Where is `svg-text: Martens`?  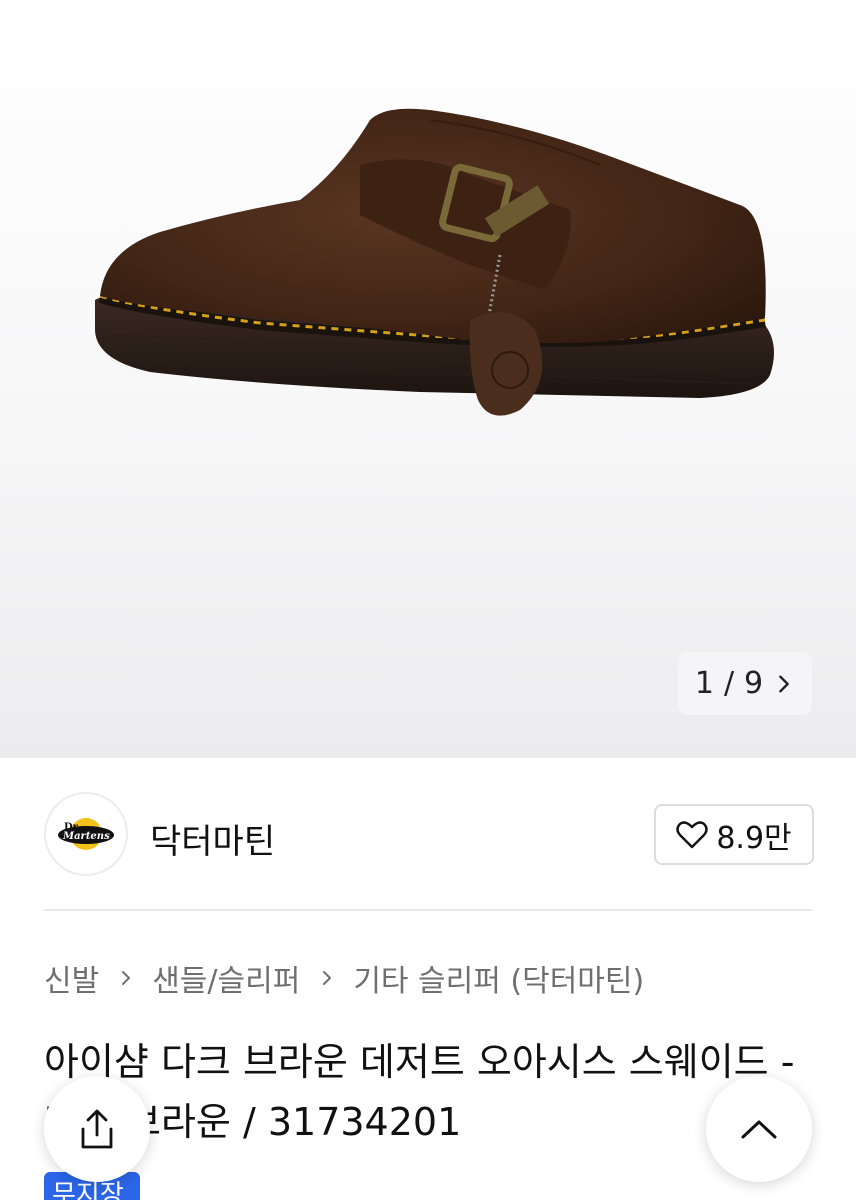 svg-text: Martens is located at coordinates (86, 836).